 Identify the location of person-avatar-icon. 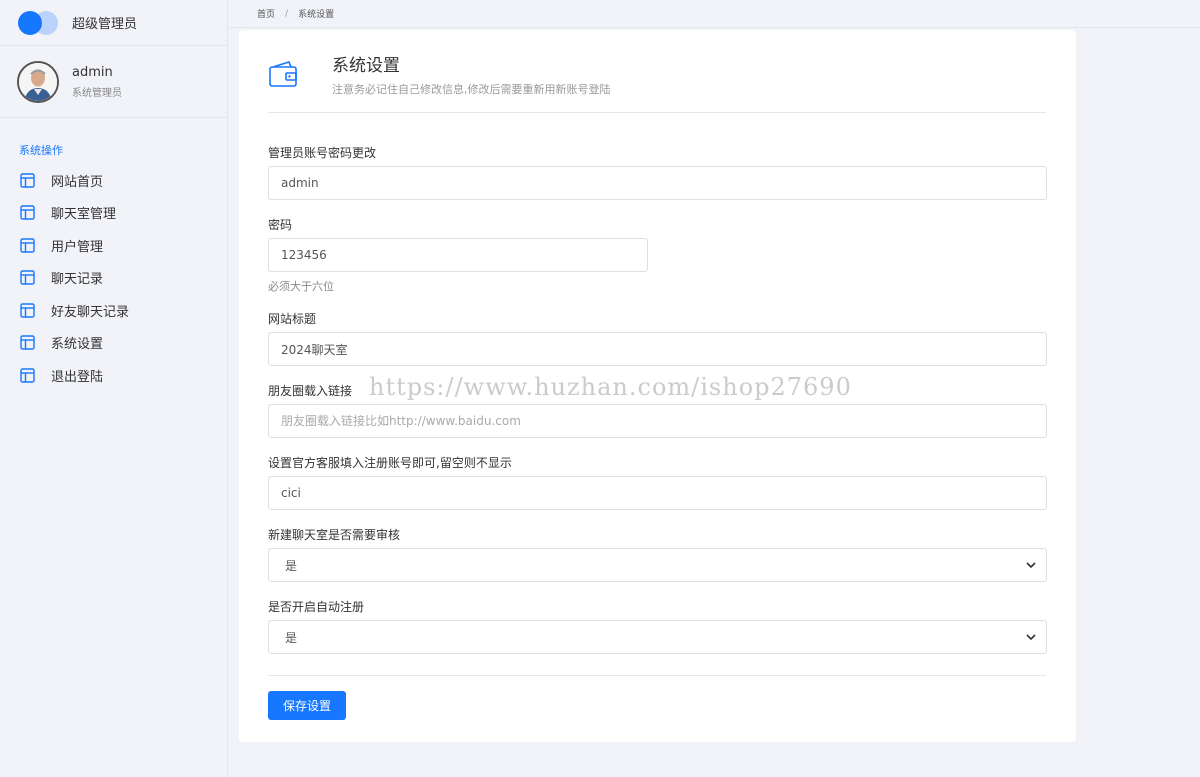
(38, 81).